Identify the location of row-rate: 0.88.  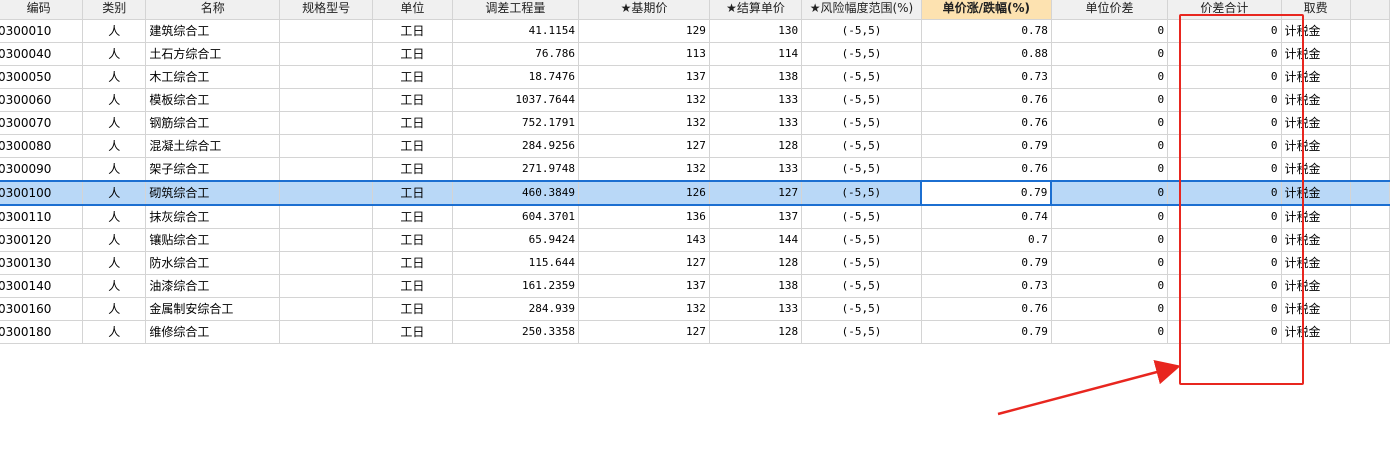
(986, 54).